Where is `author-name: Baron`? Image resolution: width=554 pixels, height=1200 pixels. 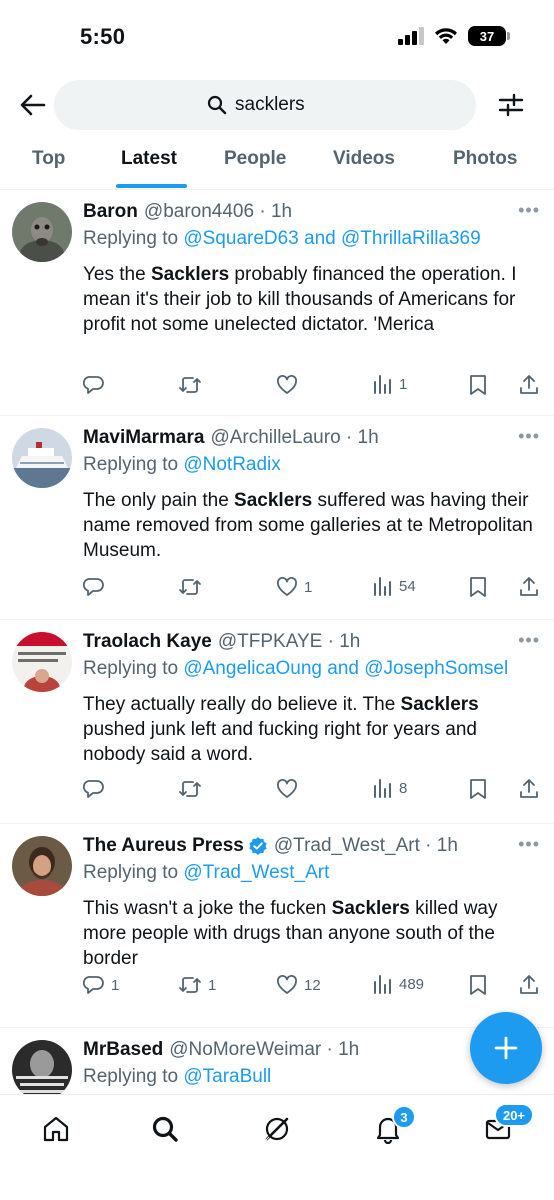 author-name: Baron is located at coordinates (110, 212).